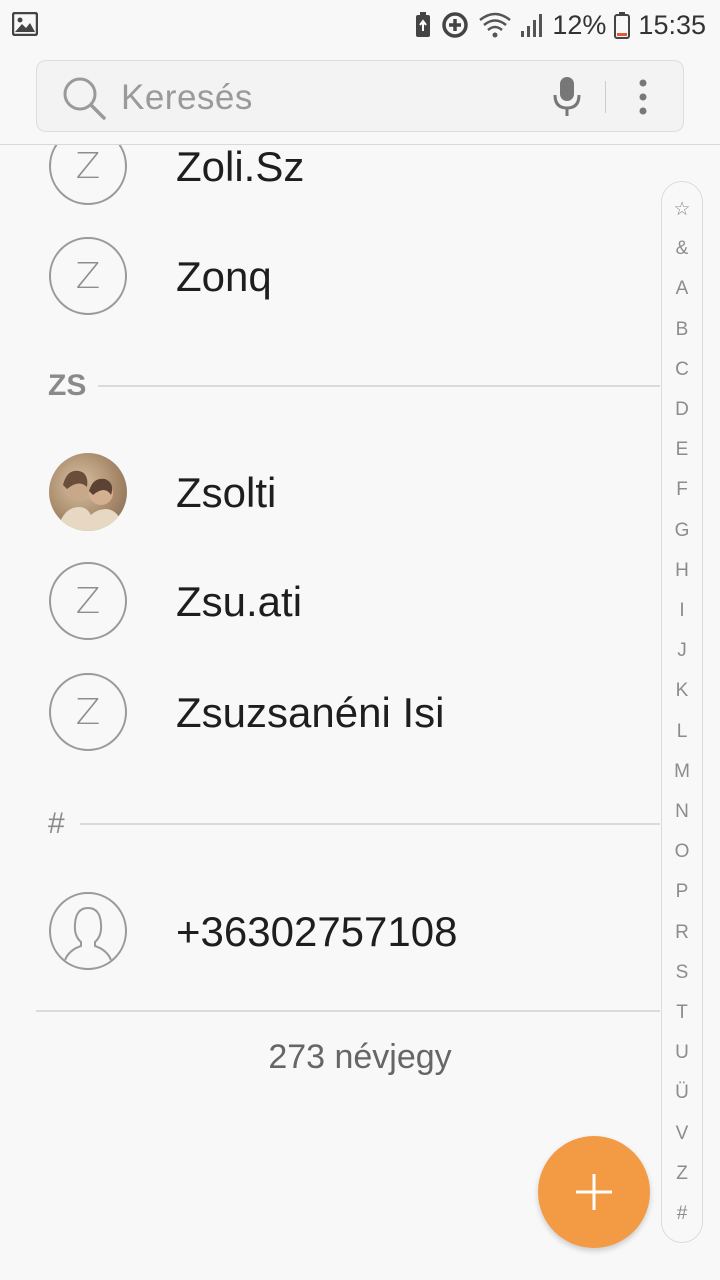 Image resolution: width=720 pixels, height=1280 pixels. I want to click on search-icon, so click(84, 100).